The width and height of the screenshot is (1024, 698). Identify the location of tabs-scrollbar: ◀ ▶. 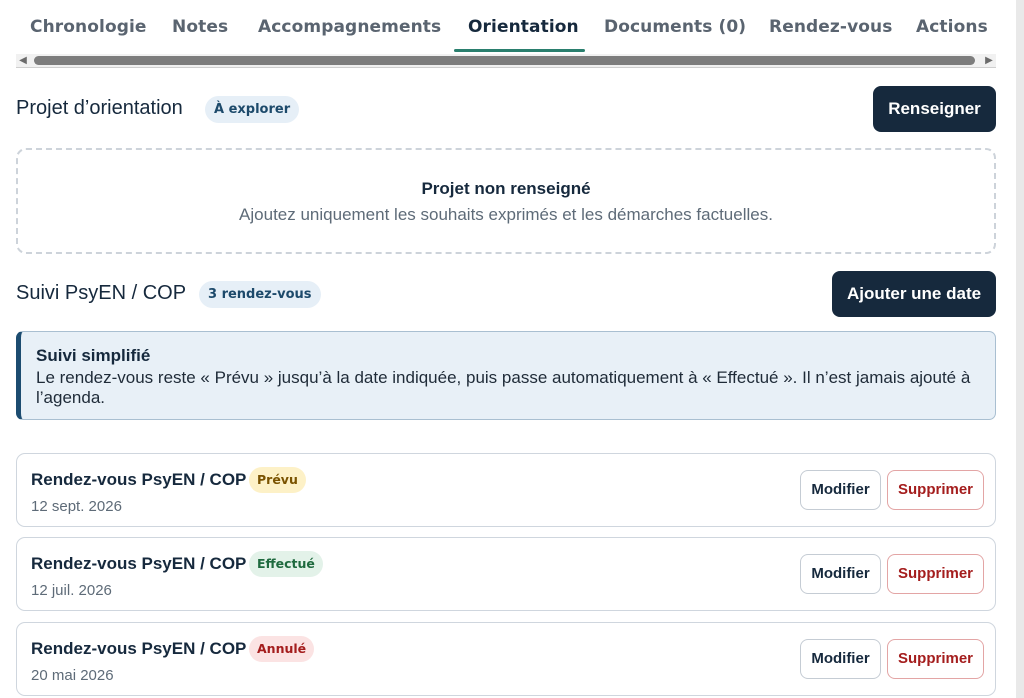
(506, 61).